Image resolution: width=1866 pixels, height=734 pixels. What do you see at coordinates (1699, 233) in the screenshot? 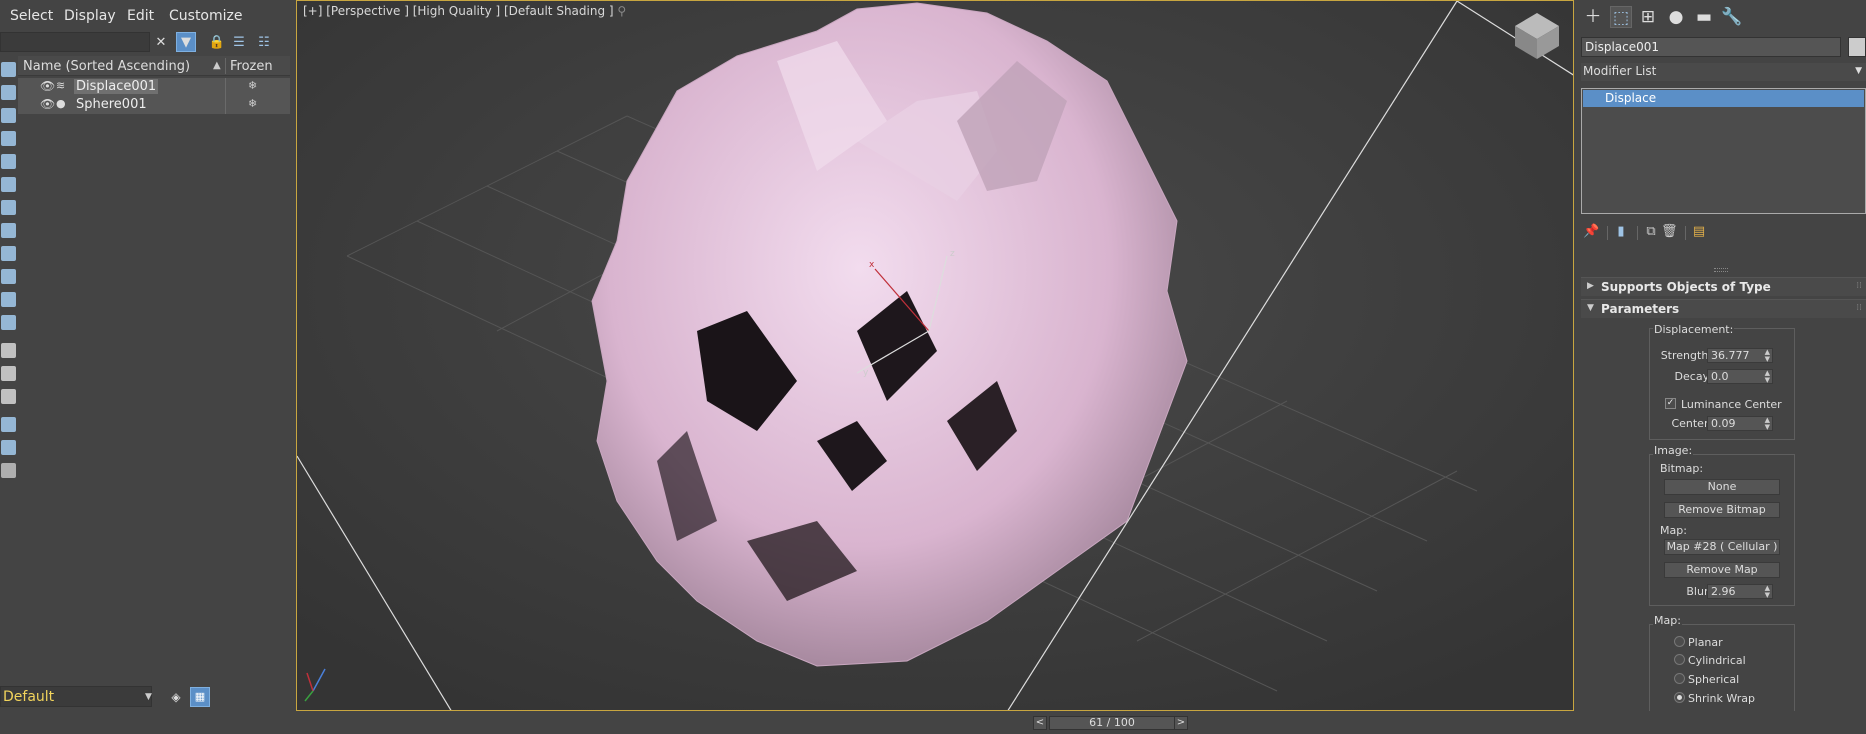
I see `configure-modifier-sets-icon: ▤` at bounding box center [1699, 233].